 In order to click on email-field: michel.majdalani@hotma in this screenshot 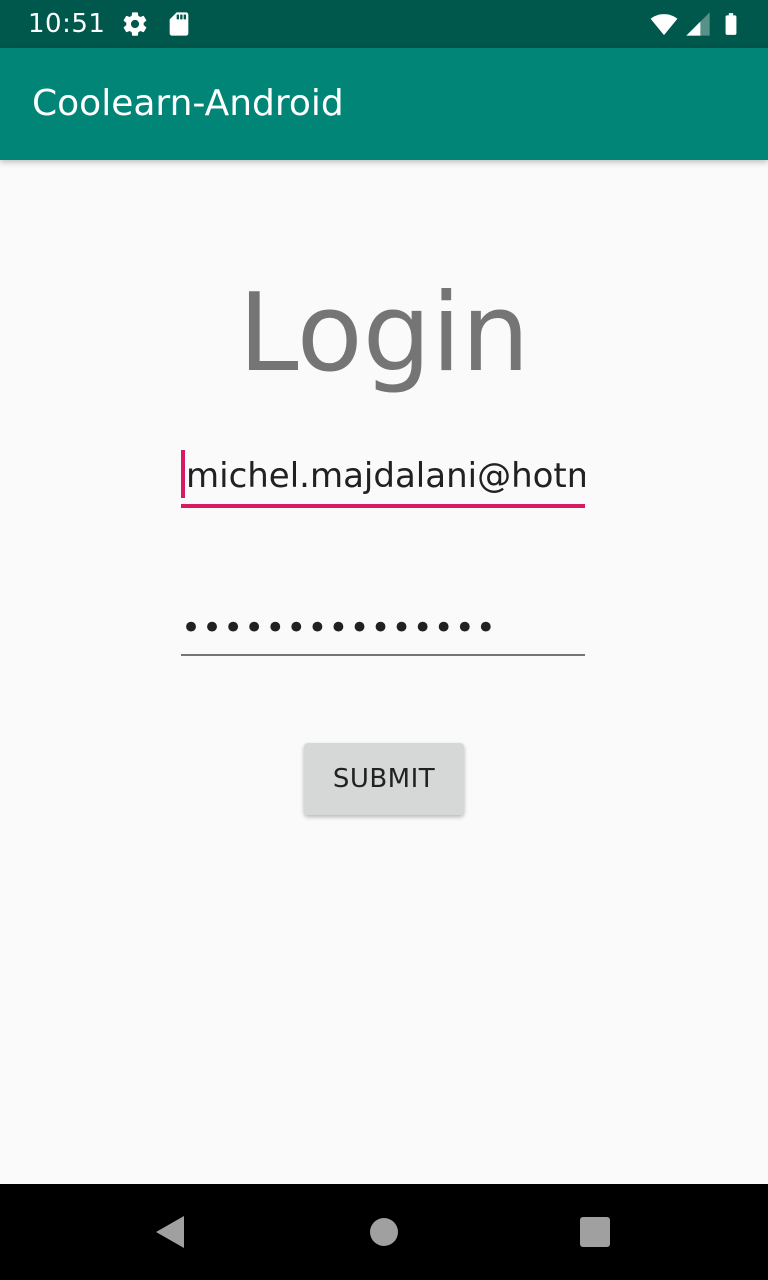, I will do `click(383, 479)`.